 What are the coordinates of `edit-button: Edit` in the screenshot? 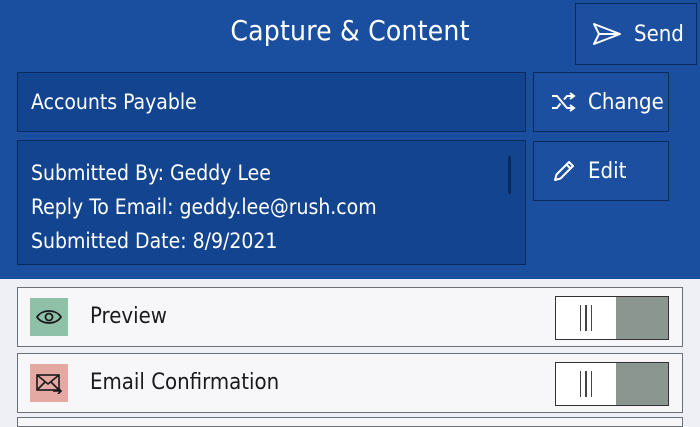 It's located at (601, 171).